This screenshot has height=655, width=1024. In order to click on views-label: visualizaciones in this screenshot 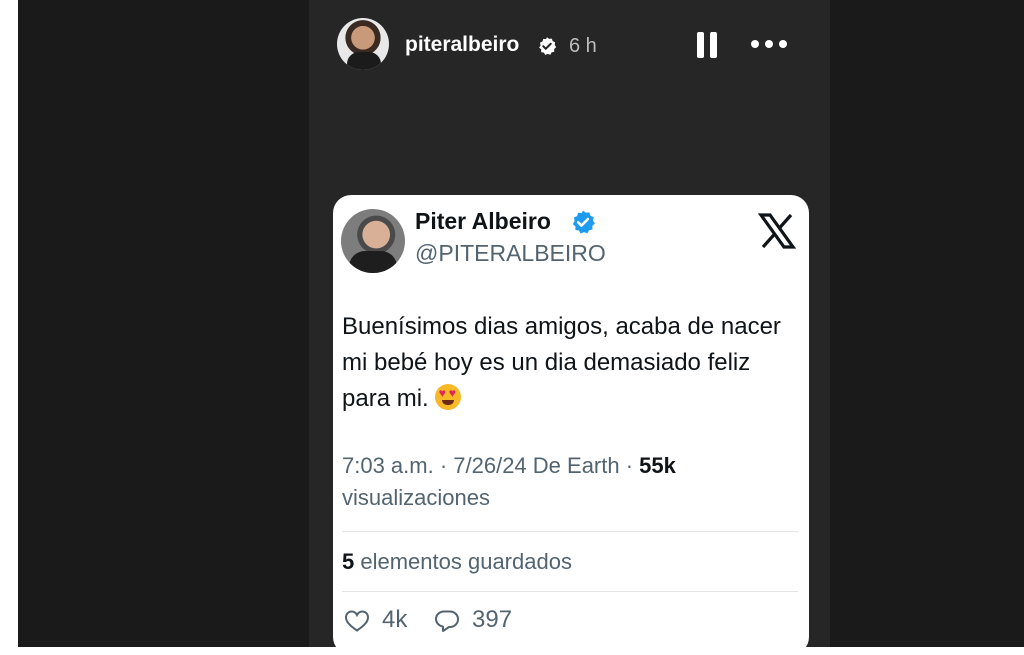, I will do `click(416, 497)`.